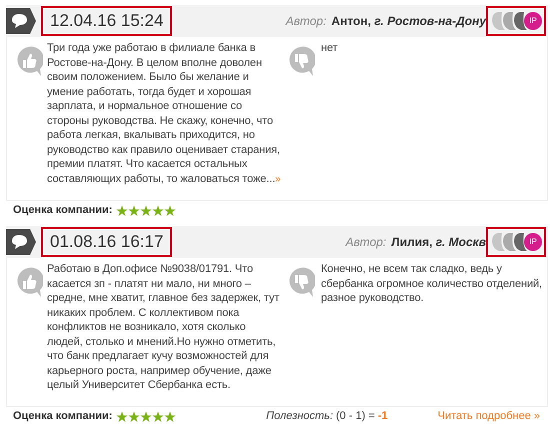 This screenshot has width=550, height=430. Describe the element at coordinates (355, 416) in the screenshot. I see `usefulness-formula: (0 - 1) =` at that location.